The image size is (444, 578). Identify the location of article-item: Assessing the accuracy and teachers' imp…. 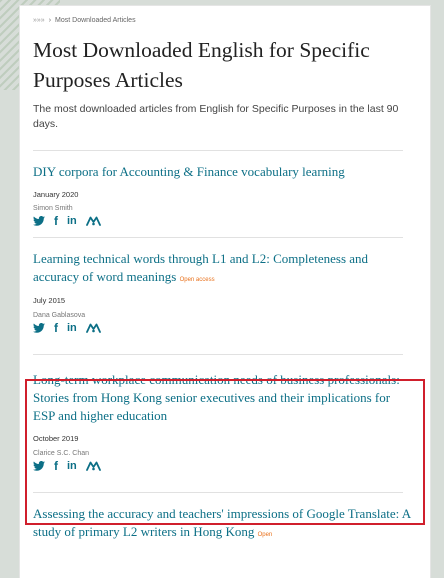
(224, 524).